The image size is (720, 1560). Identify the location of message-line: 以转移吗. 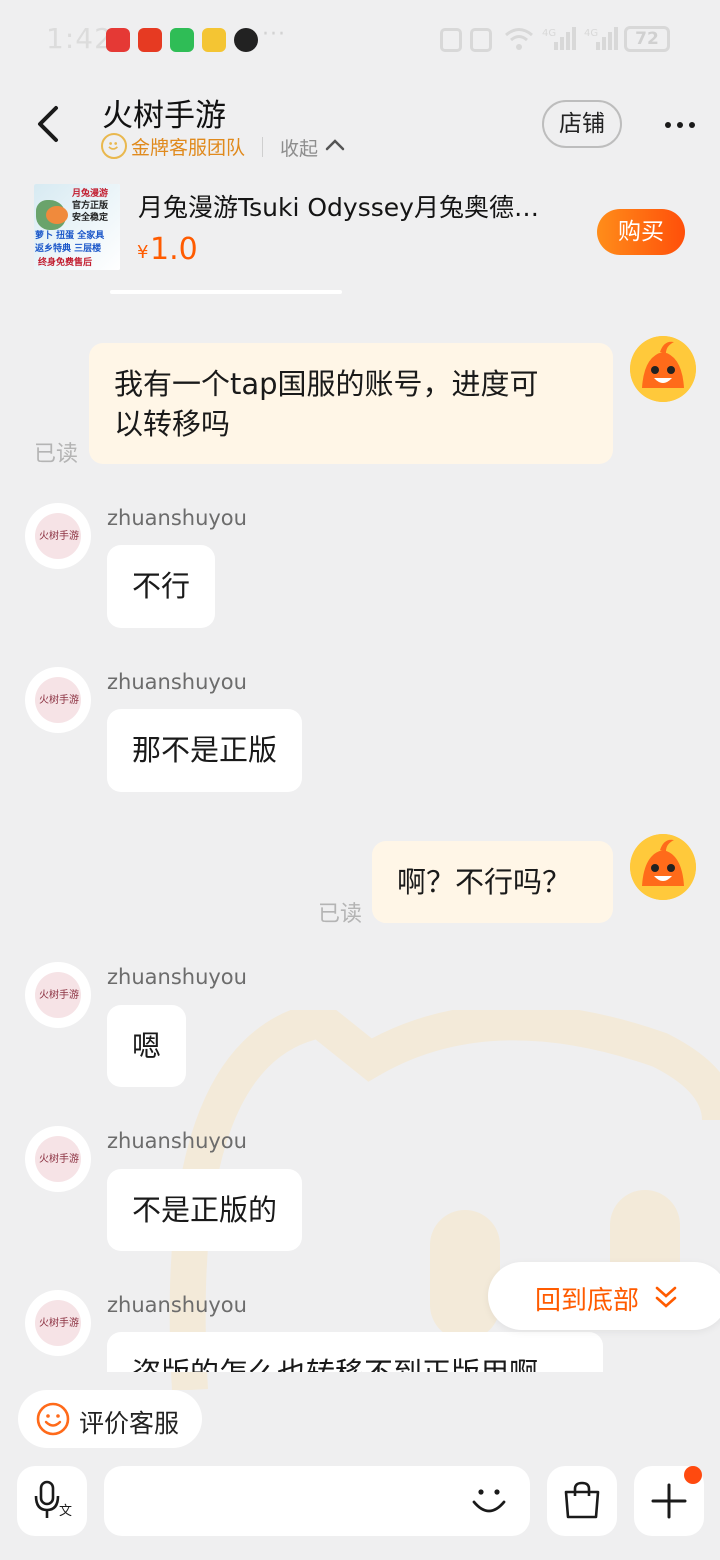
(172, 424).